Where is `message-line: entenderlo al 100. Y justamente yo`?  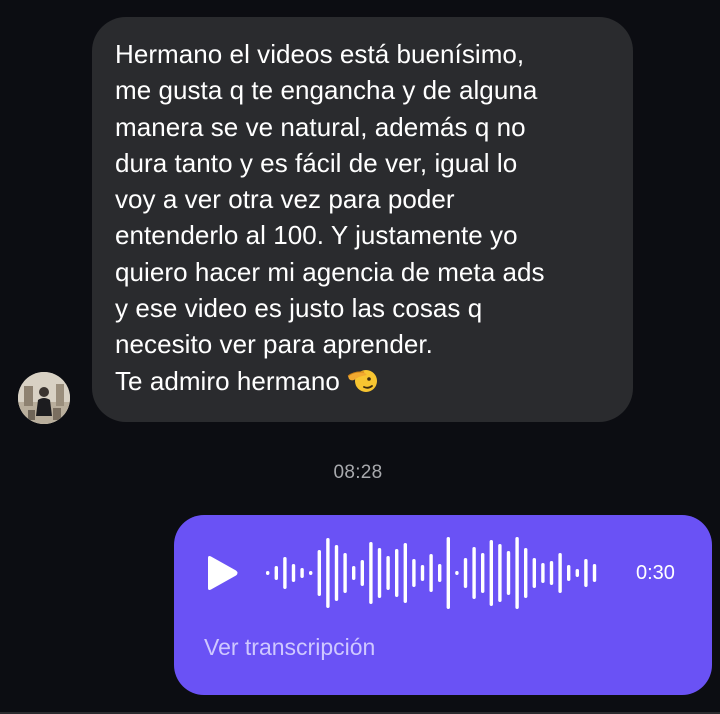
message-line: entenderlo al 100. Y justamente yo is located at coordinates (316, 235).